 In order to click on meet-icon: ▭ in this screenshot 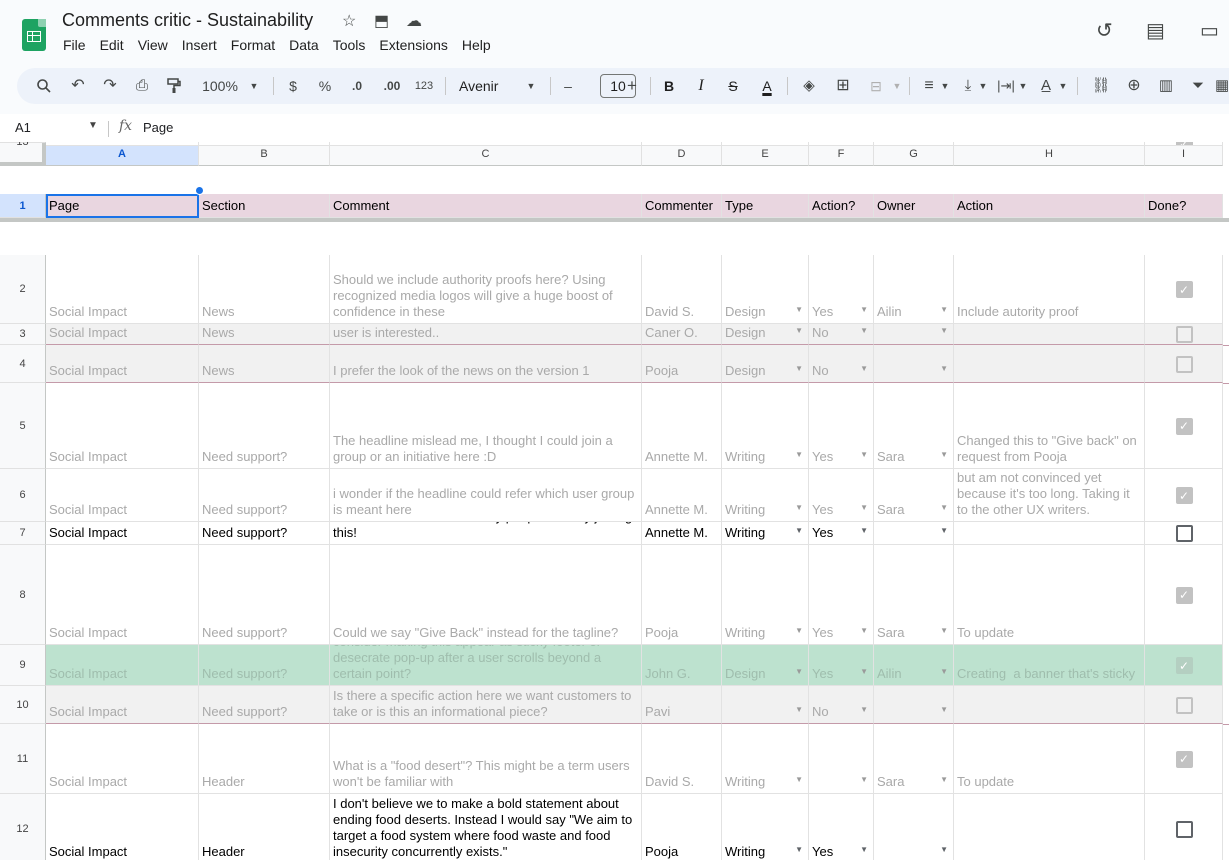, I will do `click(1209, 30)`.